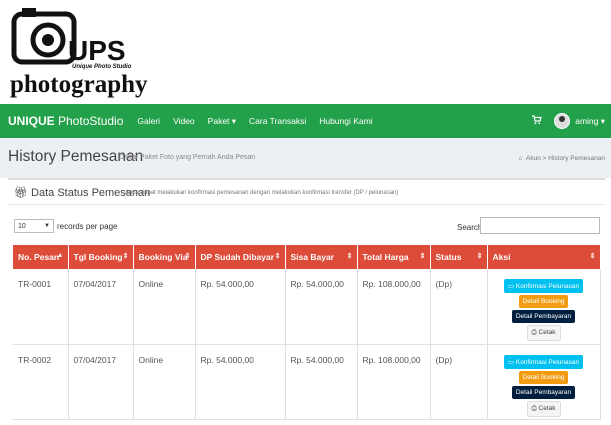  I want to click on header-no-pesan: No. Pesan ▲, so click(41, 257).